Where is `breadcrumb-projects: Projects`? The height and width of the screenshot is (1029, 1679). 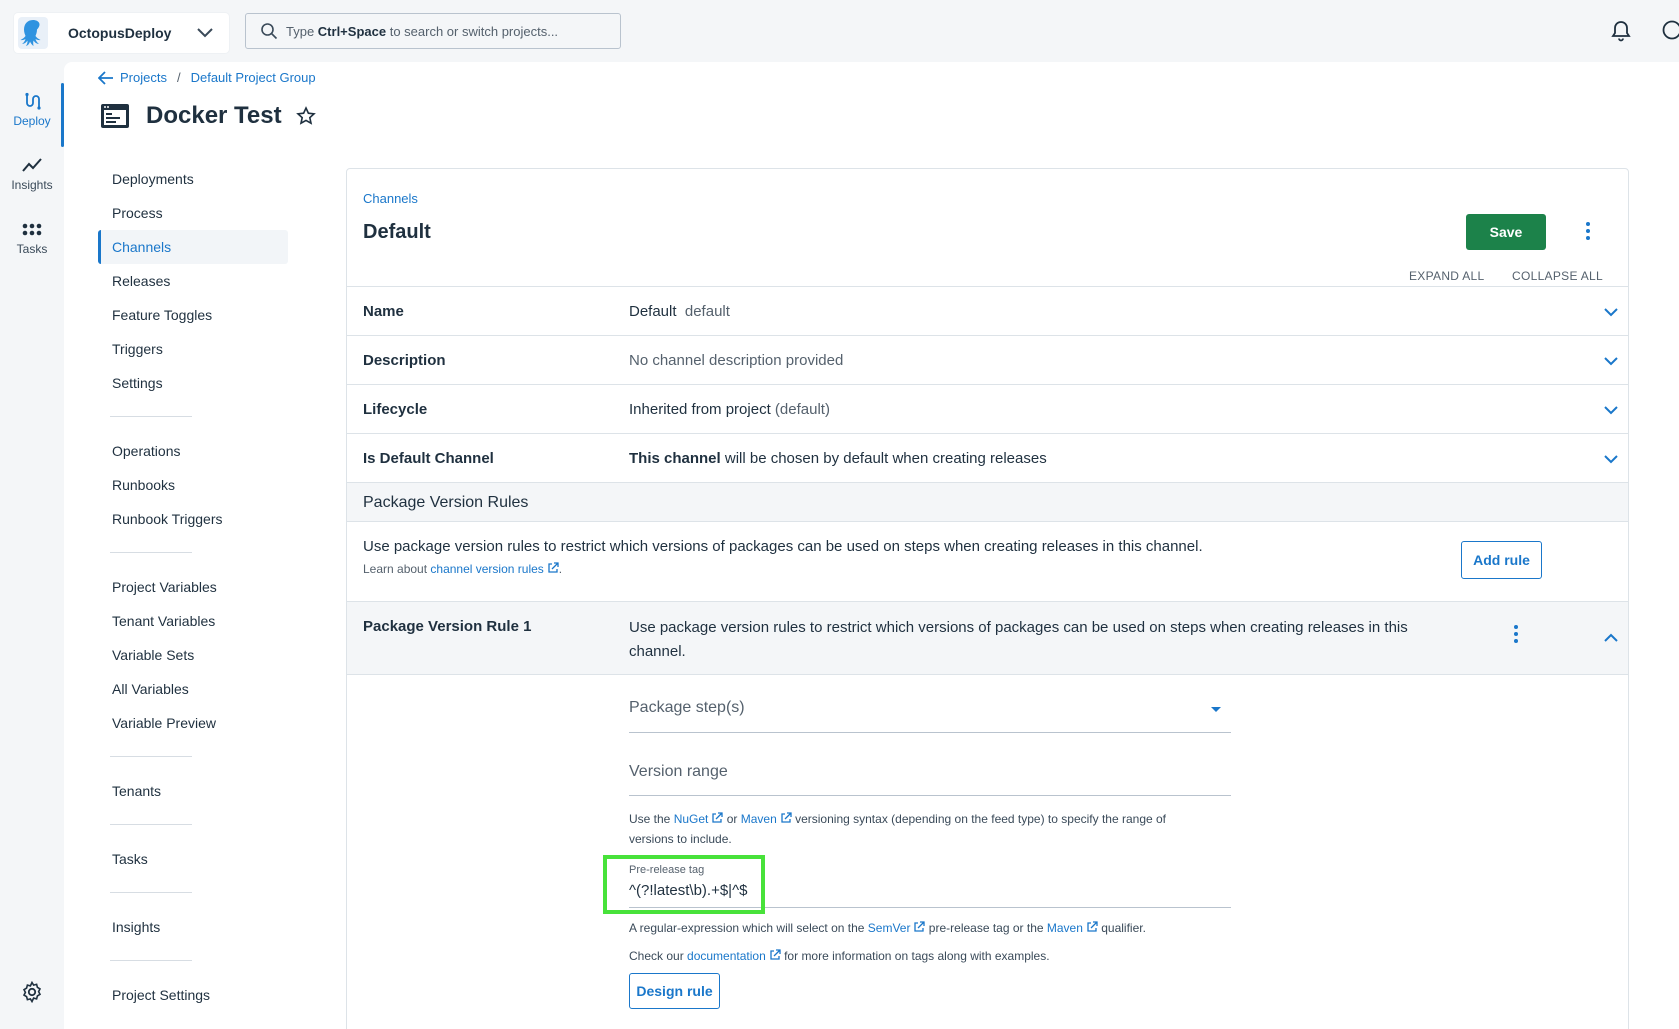 breadcrumb-projects: Projects is located at coordinates (143, 77).